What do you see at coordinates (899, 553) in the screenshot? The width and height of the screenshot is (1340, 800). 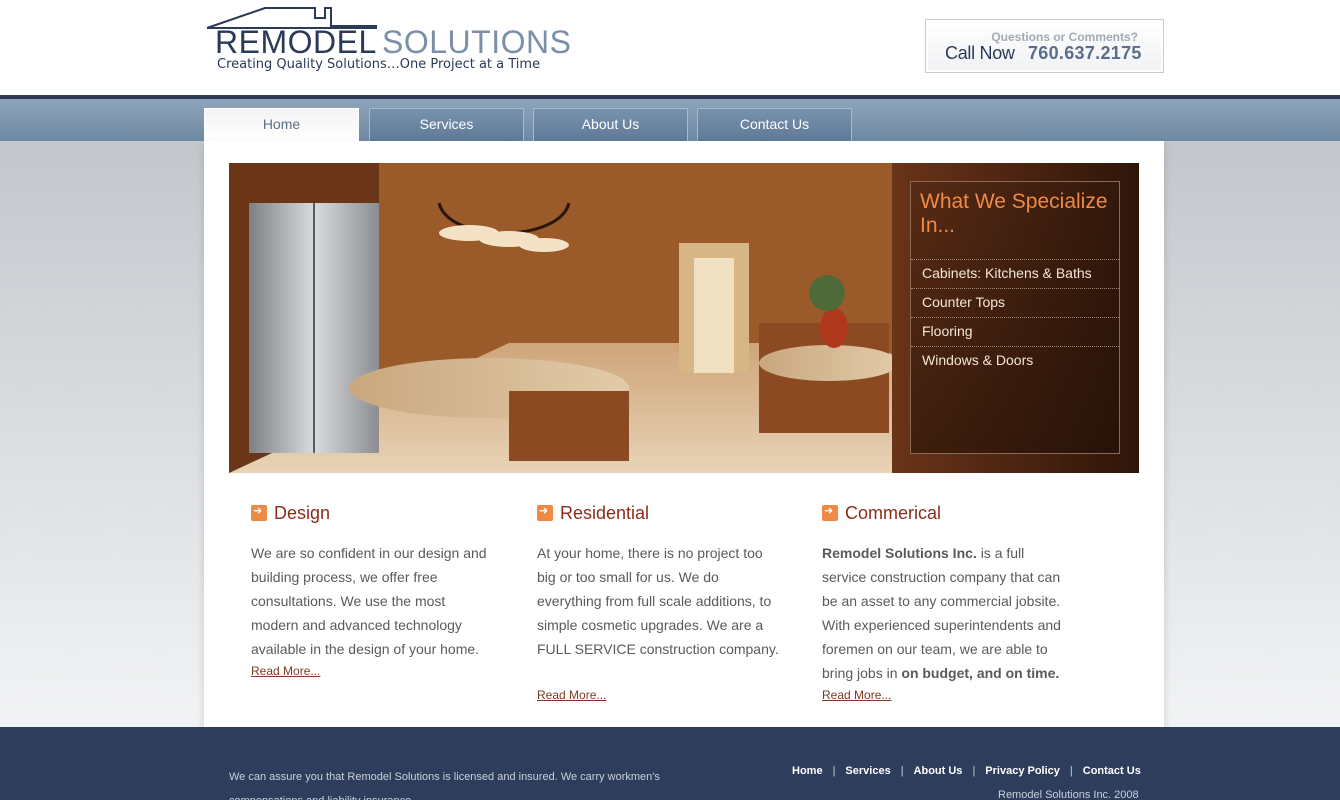 I see `company-name: Remodel Solutions Inc.` at bounding box center [899, 553].